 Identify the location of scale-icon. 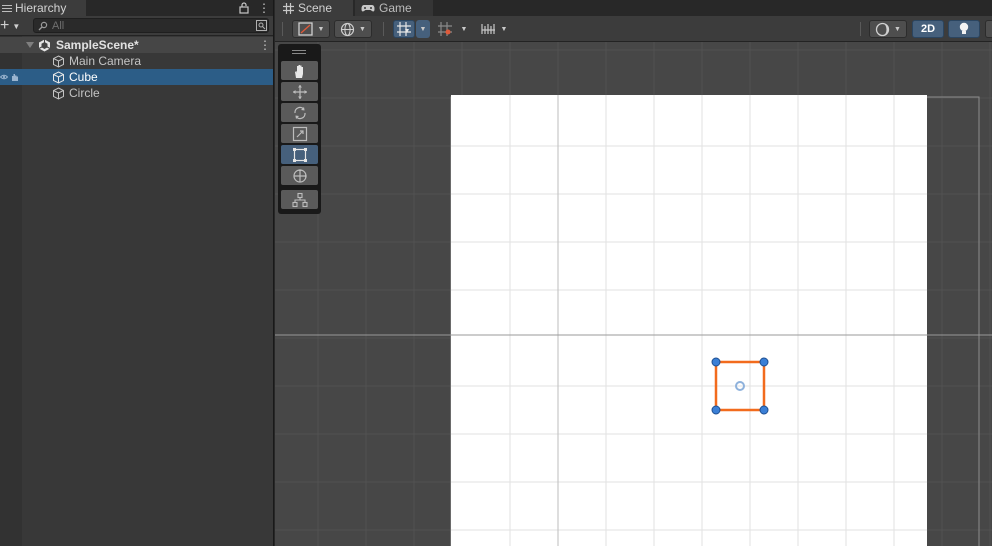
(299, 133).